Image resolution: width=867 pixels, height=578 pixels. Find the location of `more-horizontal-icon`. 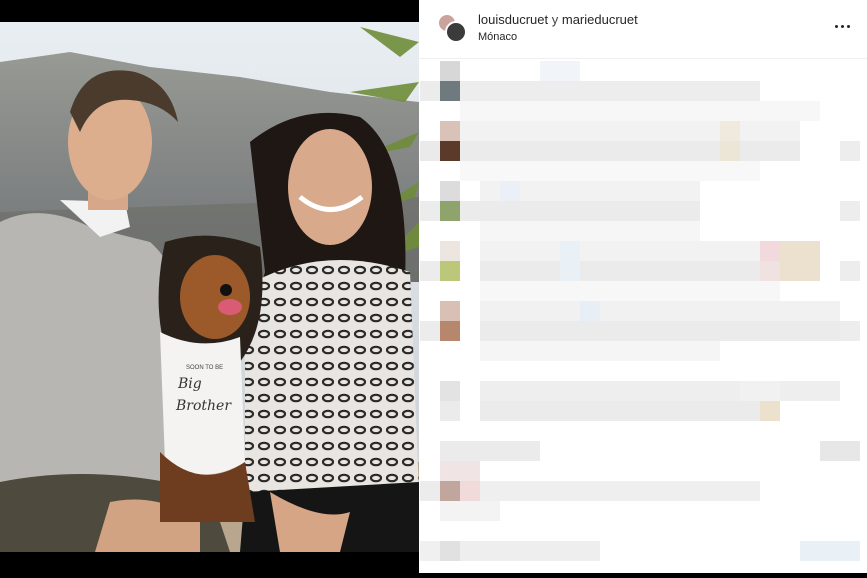

more-horizontal-icon is located at coordinates (843, 26).